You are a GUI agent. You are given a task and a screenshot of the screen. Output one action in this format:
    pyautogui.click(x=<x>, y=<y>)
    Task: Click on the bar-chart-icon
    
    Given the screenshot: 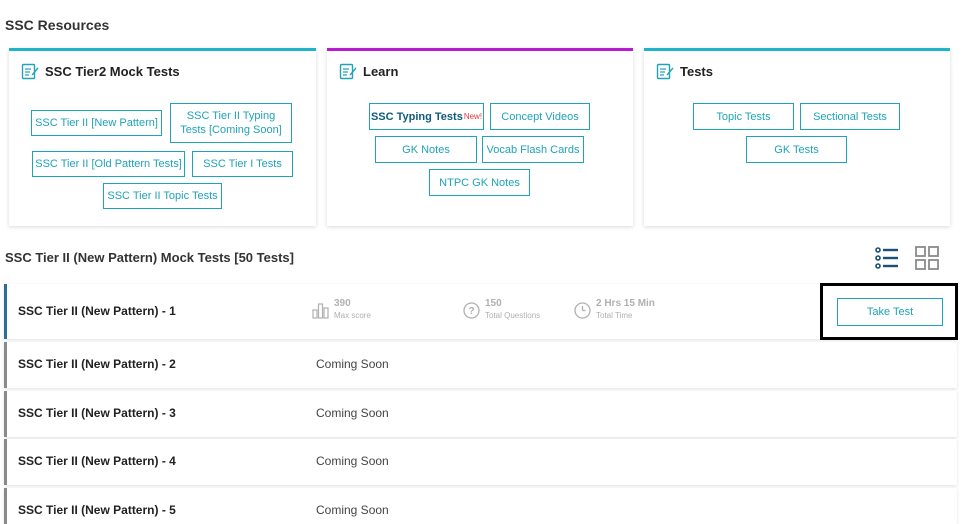 What is the action you would take?
    pyautogui.click(x=320, y=311)
    